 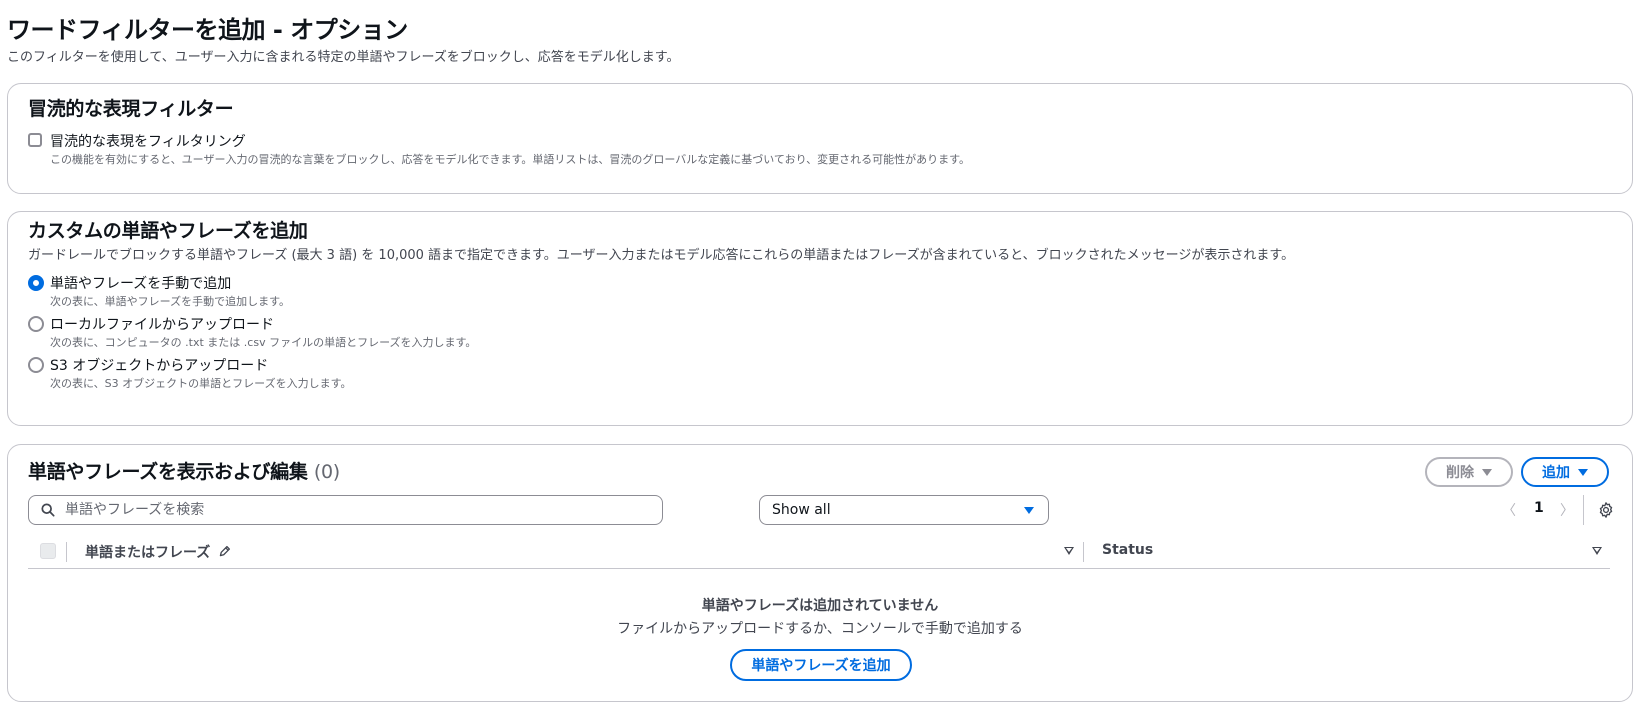 What do you see at coordinates (48, 551) in the screenshot?
I see `select-all-checkbox` at bounding box center [48, 551].